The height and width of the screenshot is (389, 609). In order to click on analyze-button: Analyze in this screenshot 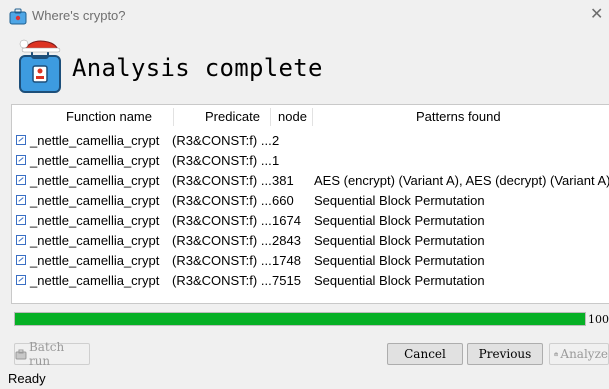, I will do `click(579, 354)`.